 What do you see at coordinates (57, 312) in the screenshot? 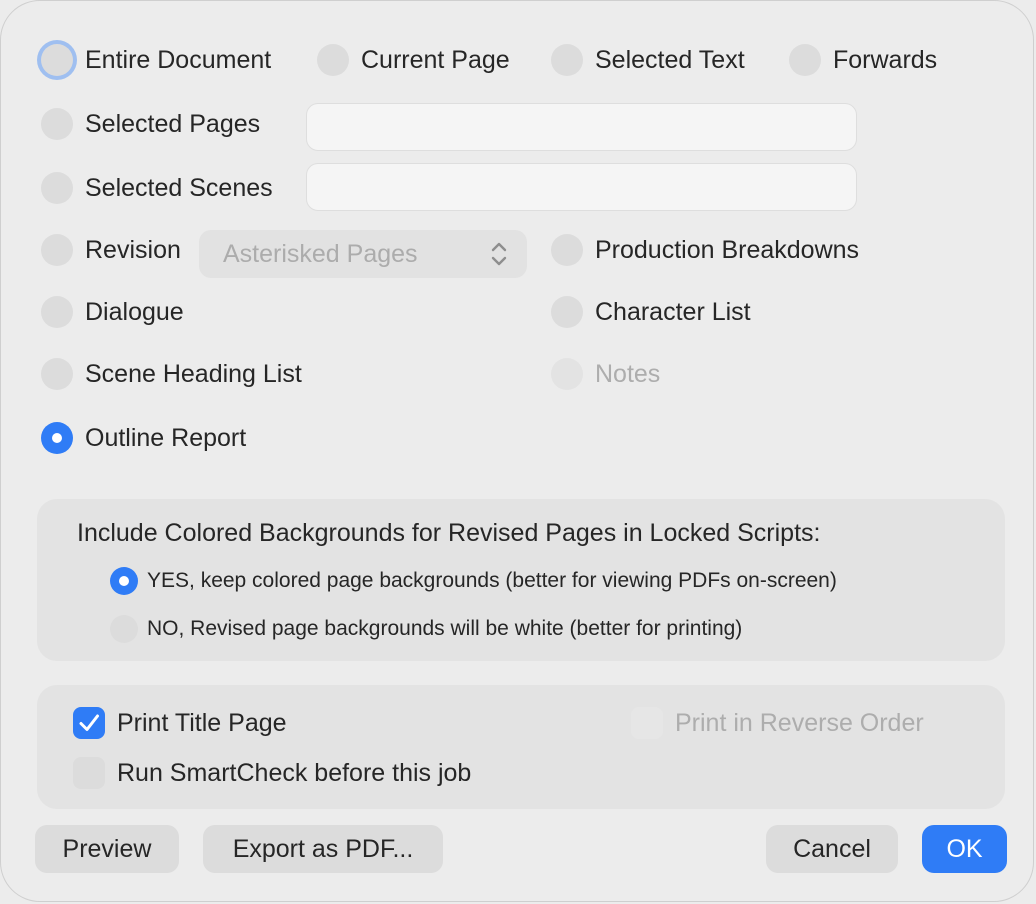
I see `radio-dialogue` at bounding box center [57, 312].